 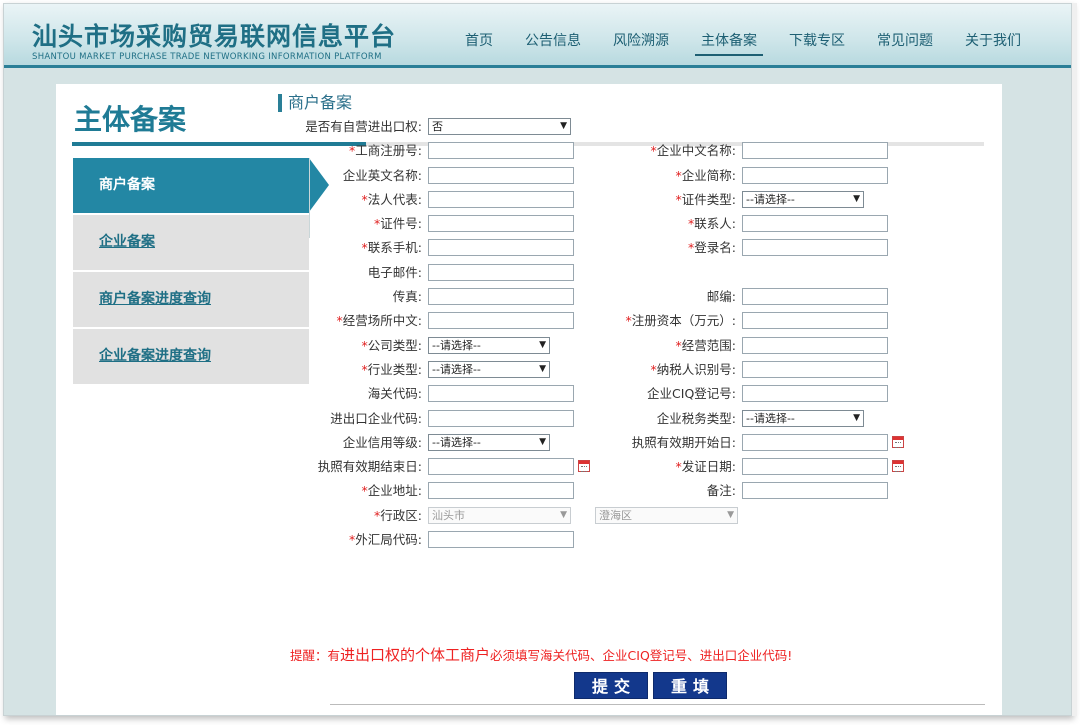 I want to click on form-actions: 提交 重填, so click(x=650, y=685).